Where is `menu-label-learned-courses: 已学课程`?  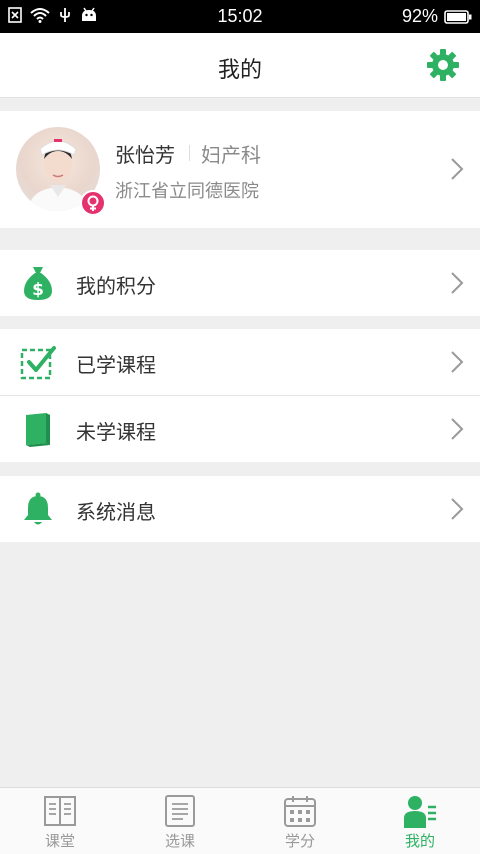
menu-label-learned-courses: 已学课程 is located at coordinates (116, 365).